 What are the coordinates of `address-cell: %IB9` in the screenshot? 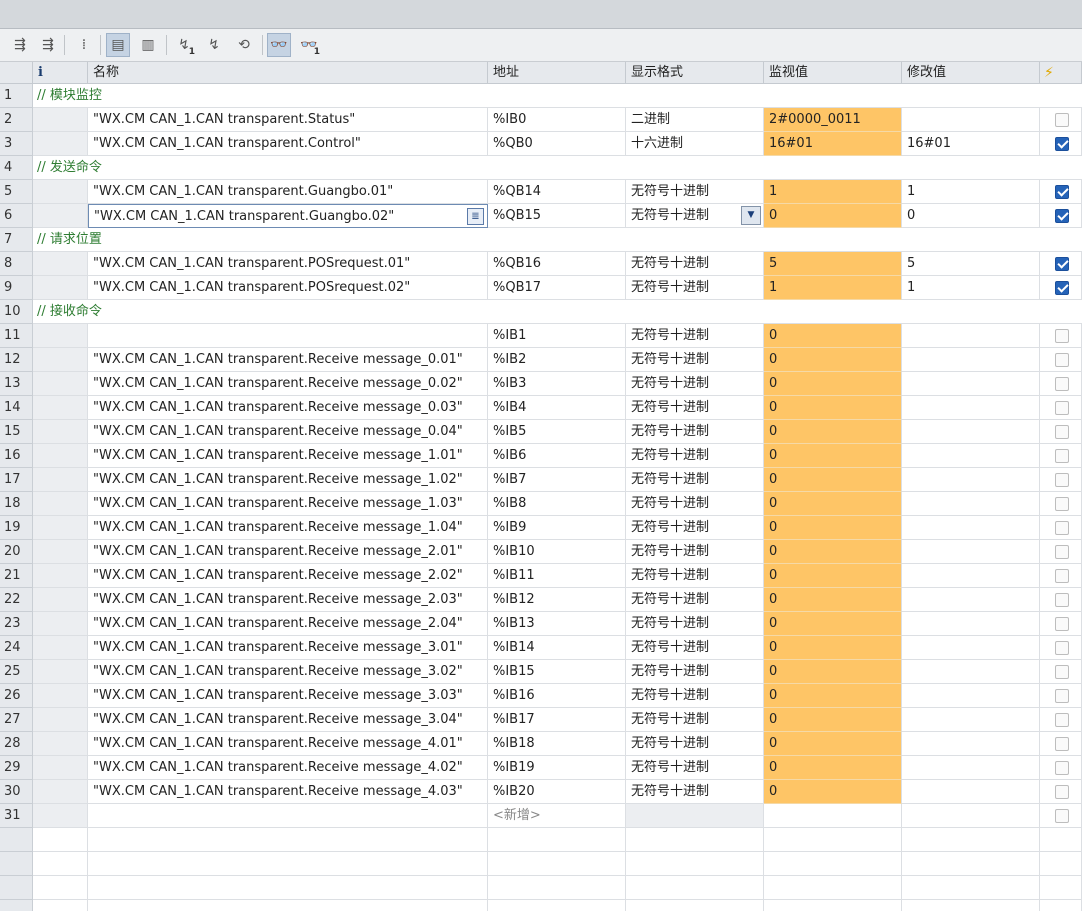 It's located at (557, 528).